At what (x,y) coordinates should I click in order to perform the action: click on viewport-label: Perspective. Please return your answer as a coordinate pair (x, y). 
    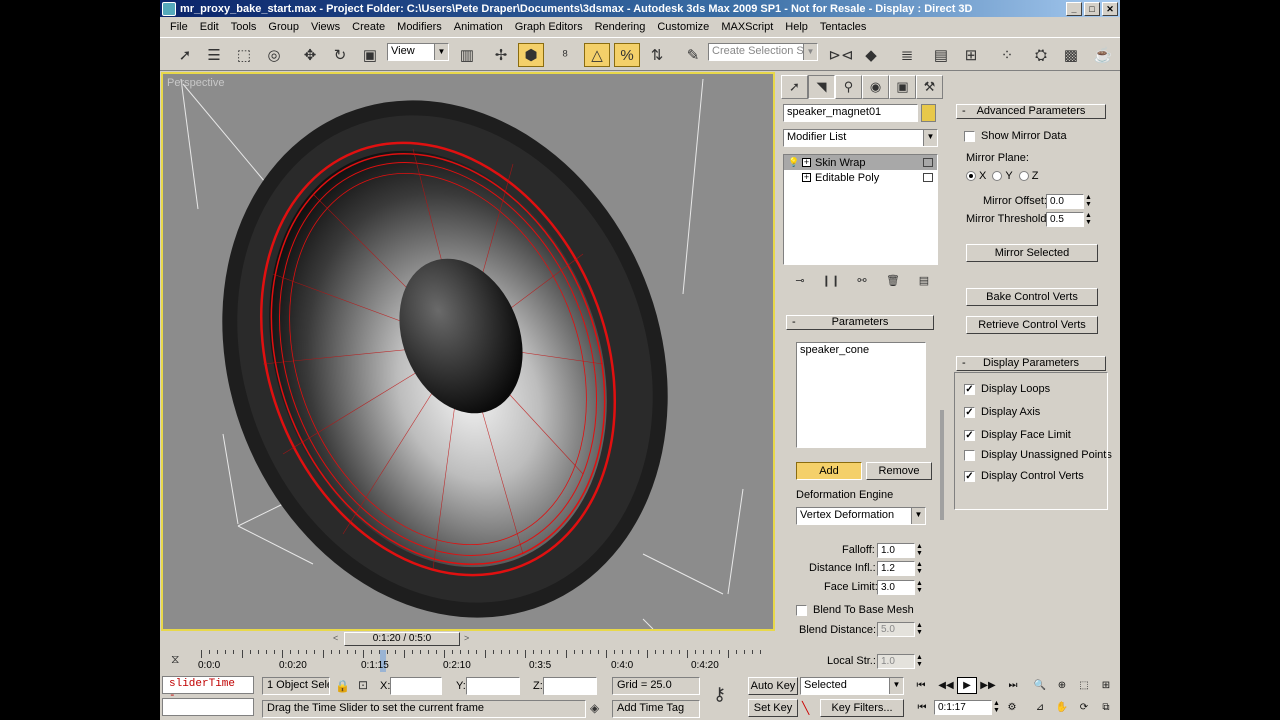
    Looking at the image, I should click on (195, 83).